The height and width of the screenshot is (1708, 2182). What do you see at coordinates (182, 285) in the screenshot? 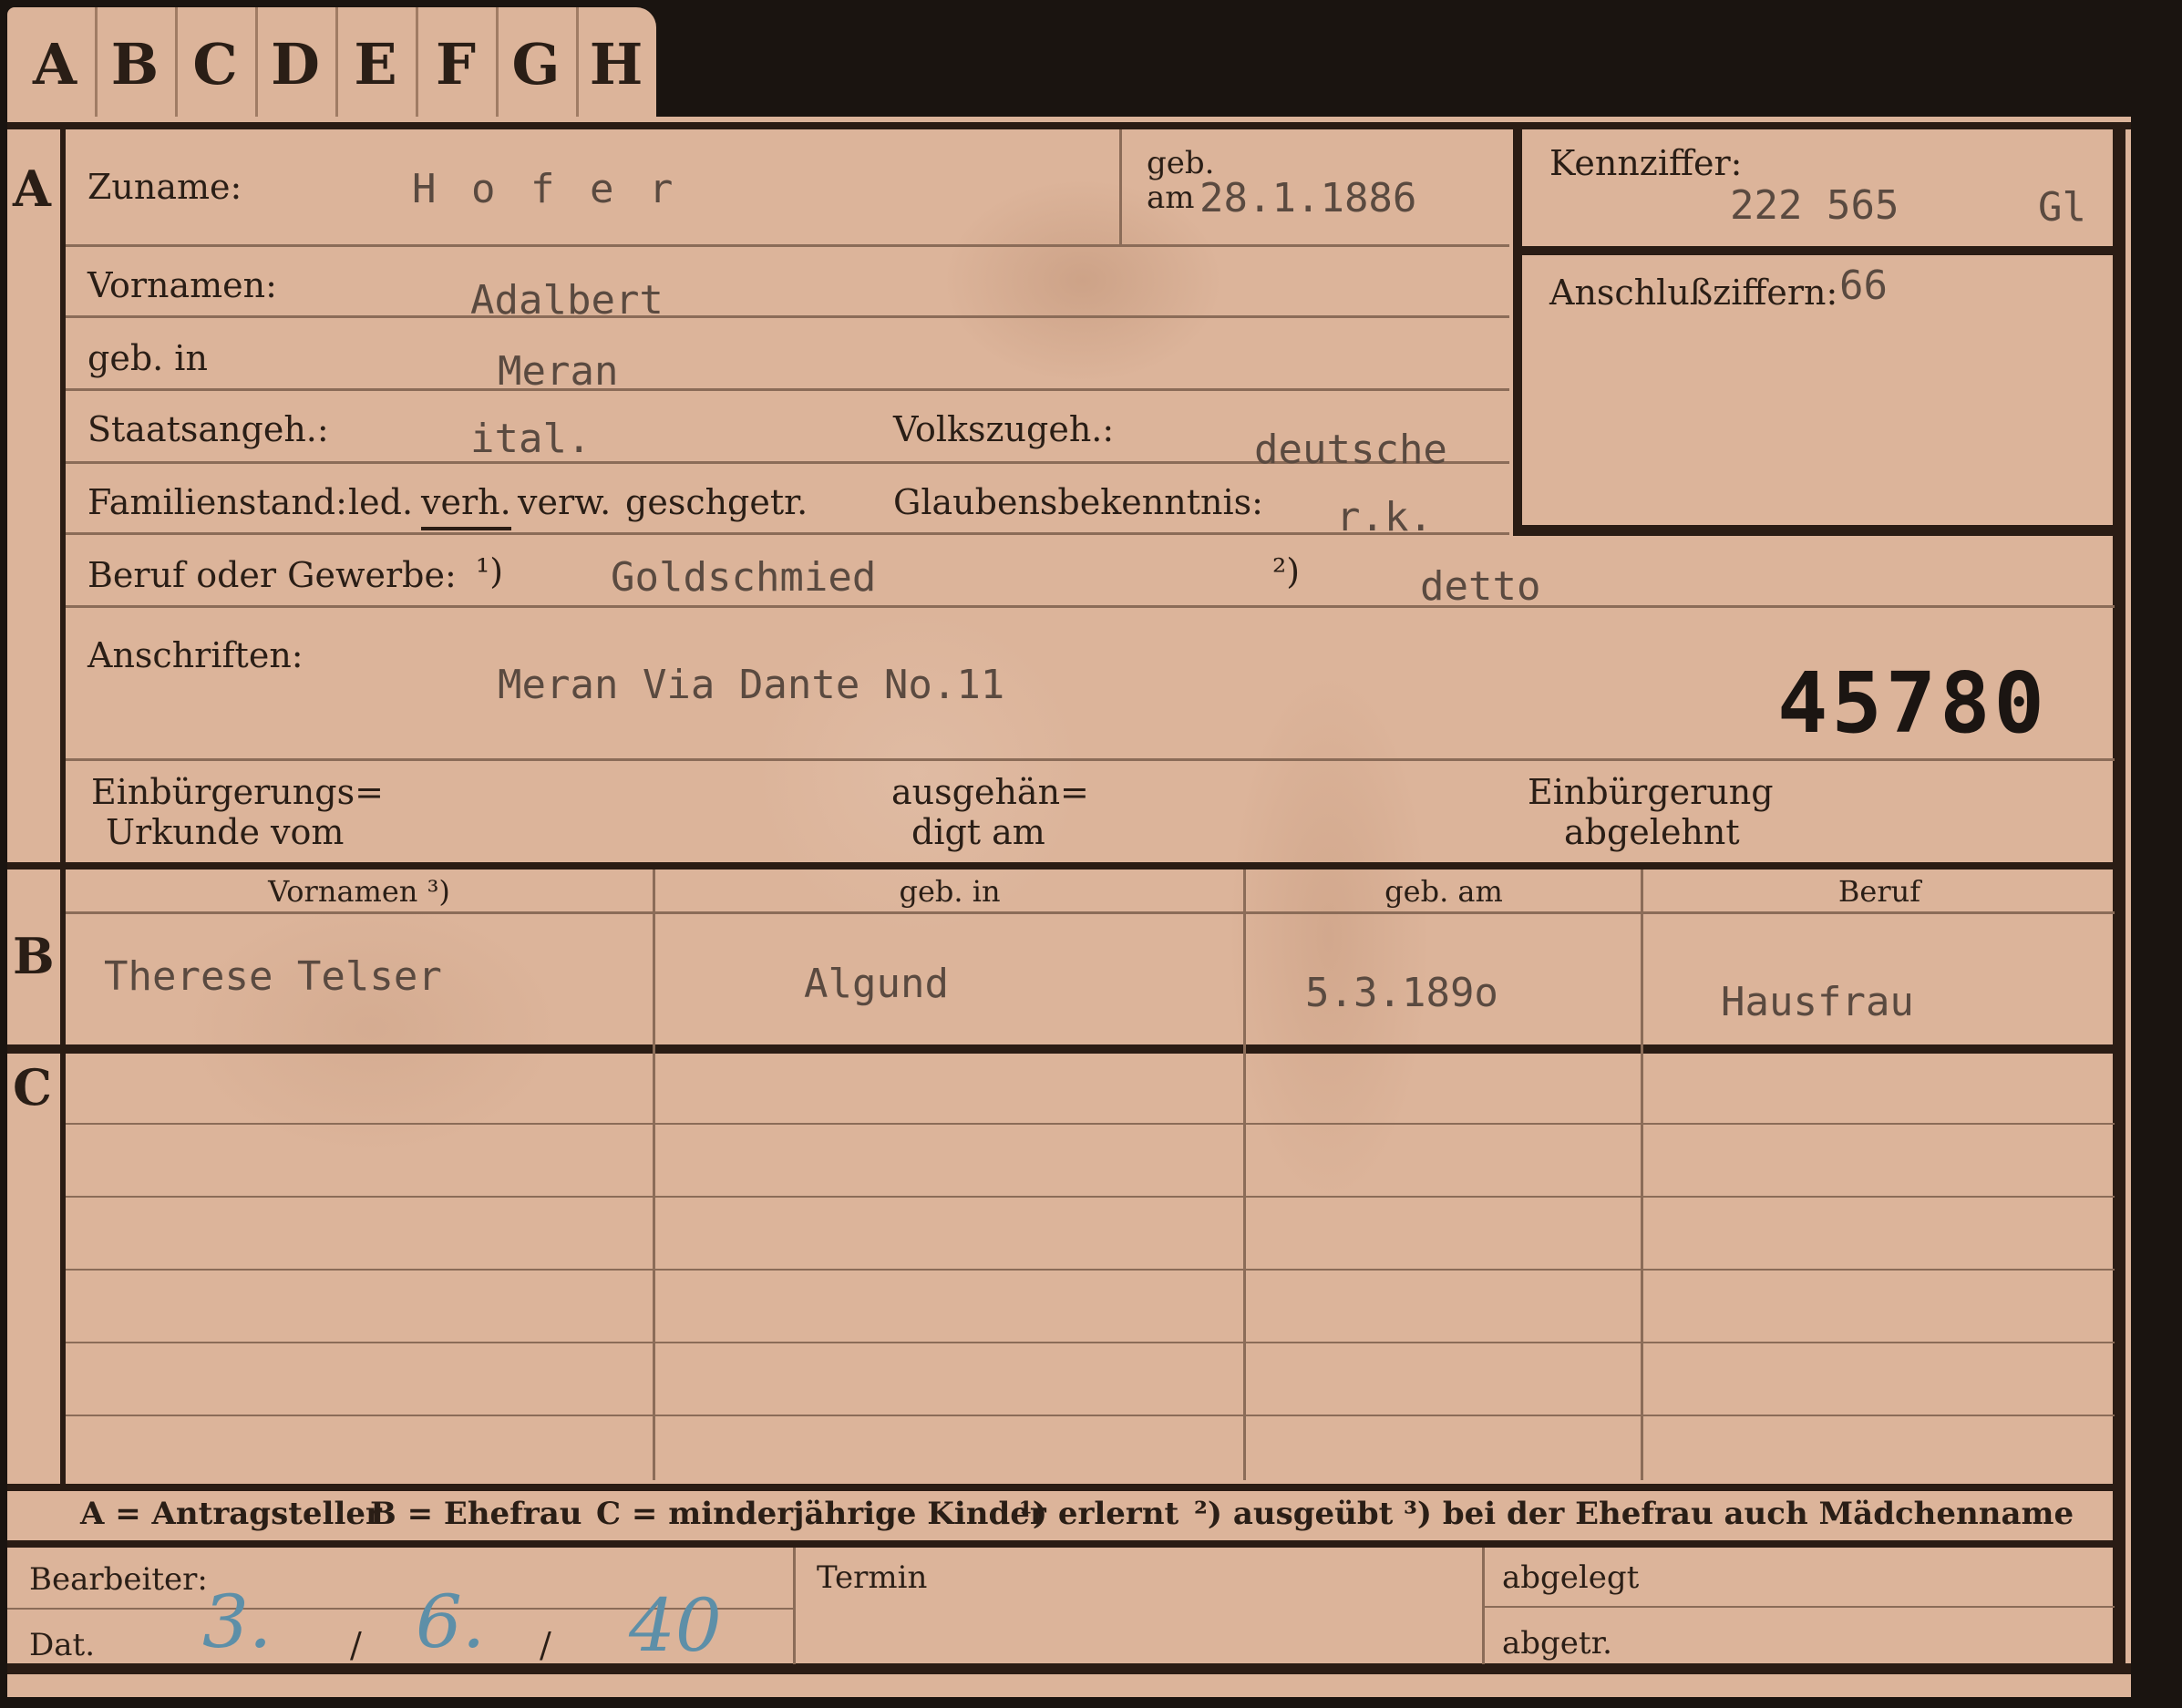
I see `vornamen-label: Vornamen:` at bounding box center [182, 285].